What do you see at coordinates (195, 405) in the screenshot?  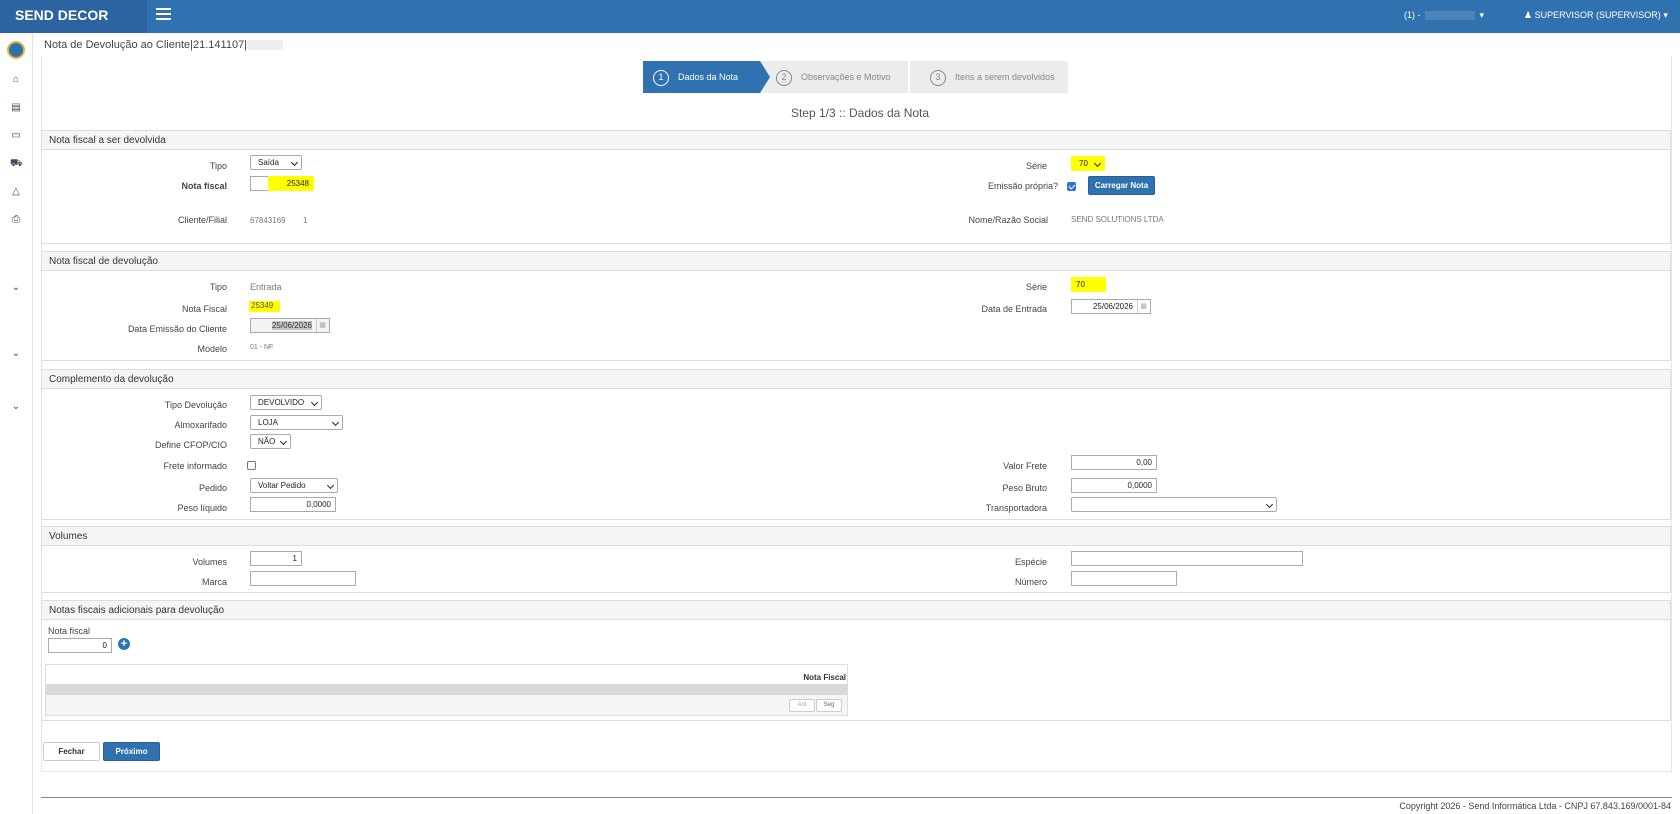 I see `tipo-devolucao-label: Tipo Devolução` at bounding box center [195, 405].